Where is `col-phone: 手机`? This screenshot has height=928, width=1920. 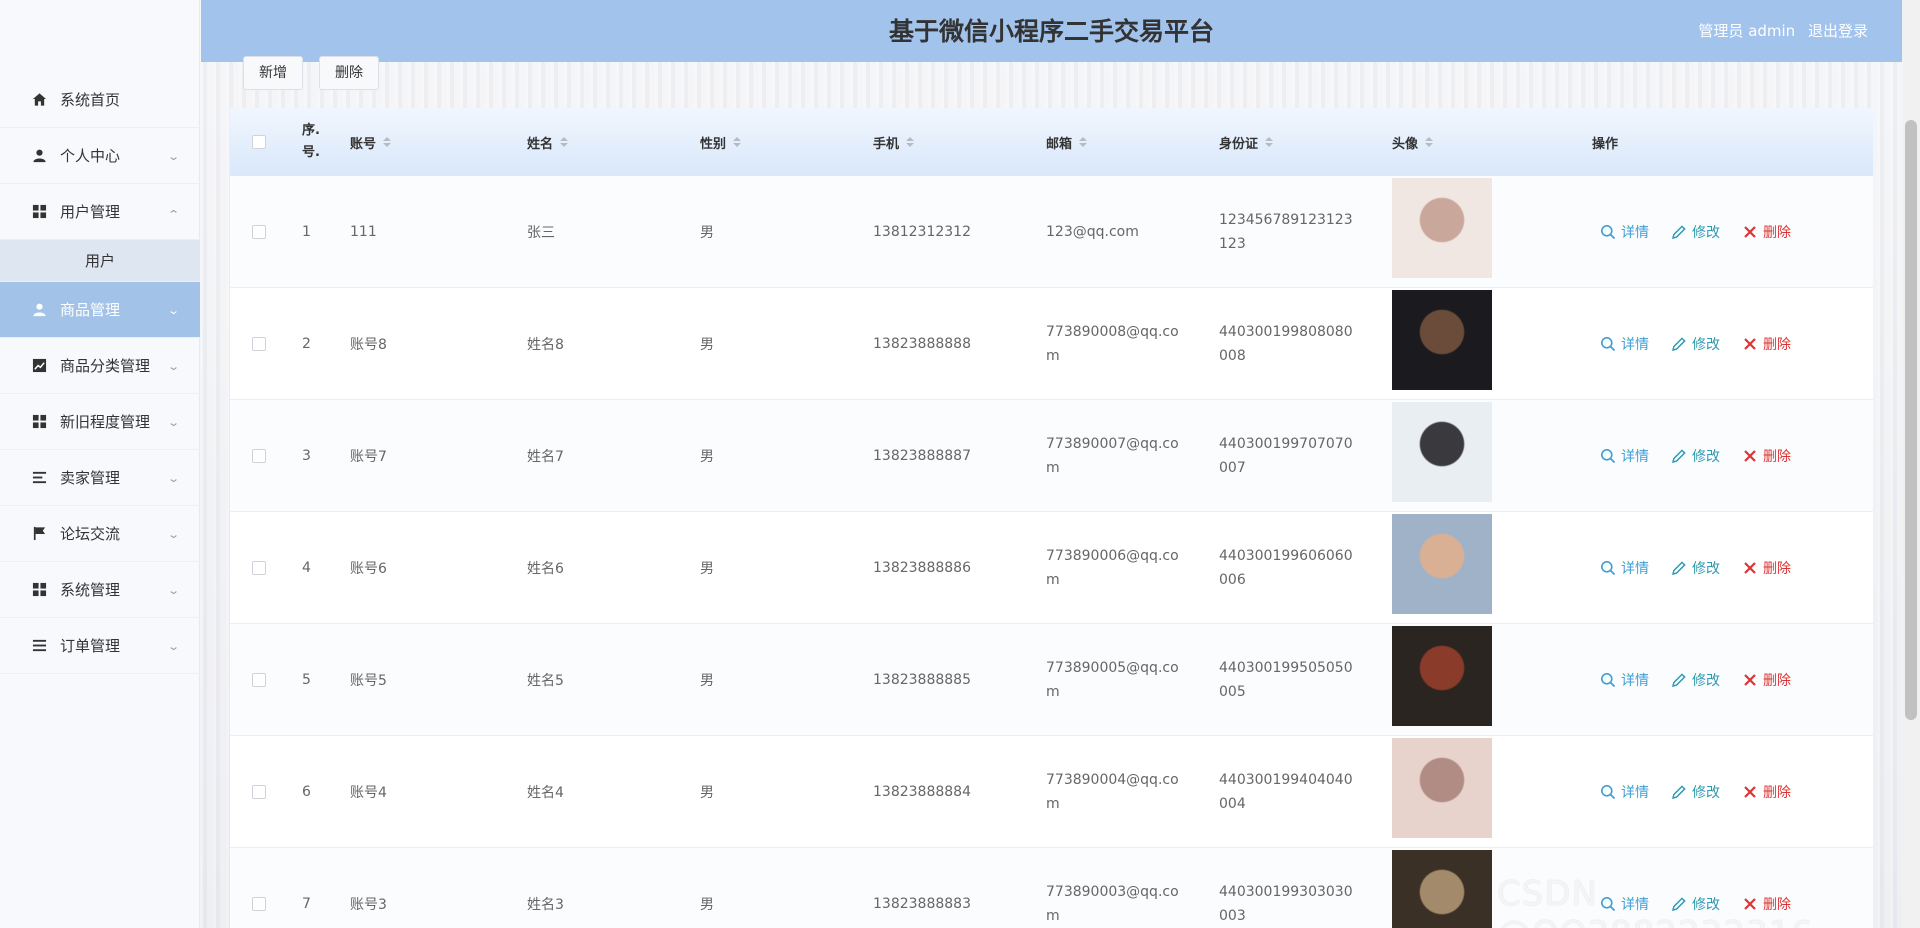
col-phone: 手机 is located at coordinates (894, 142).